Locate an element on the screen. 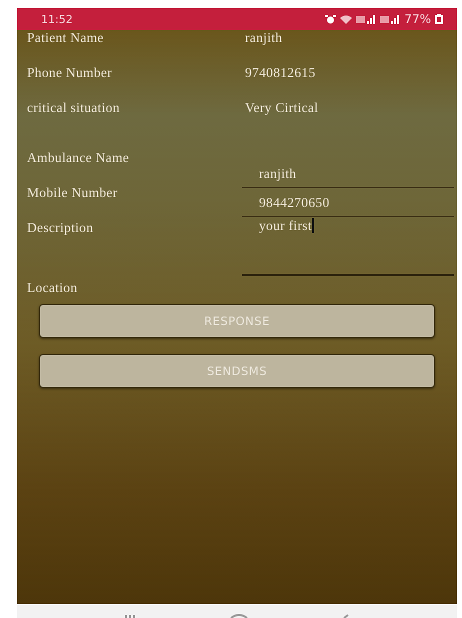  field-value: ranjith is located at coordinates (263, 38).